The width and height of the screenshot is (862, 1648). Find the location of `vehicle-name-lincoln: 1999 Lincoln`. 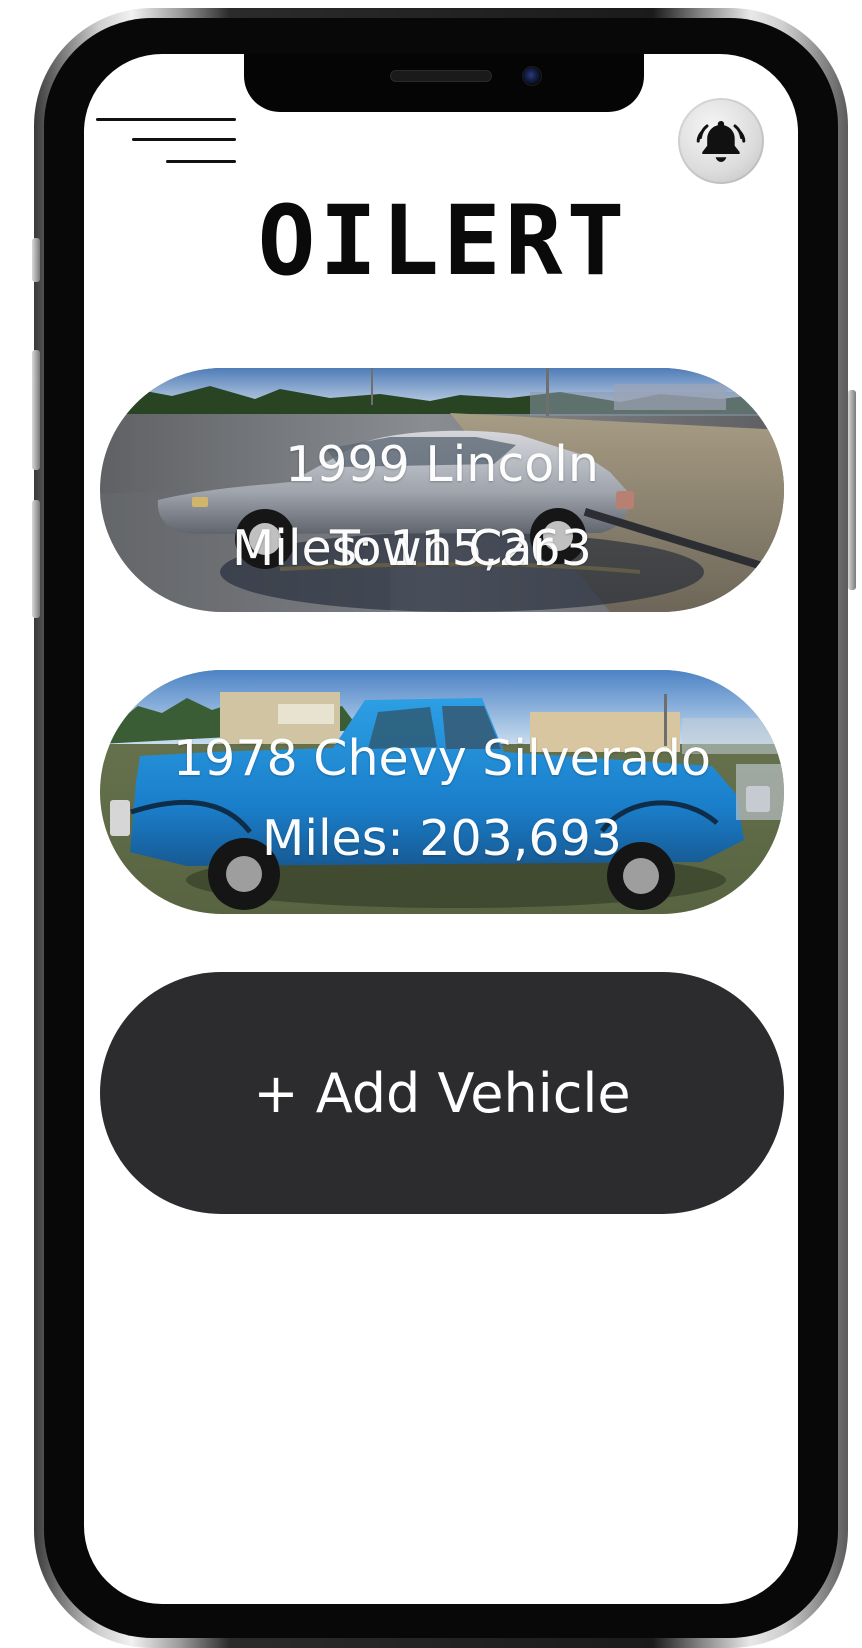

vehicle-name-lincoln: 1999 Lincoln is located at coordinates (442, 464).